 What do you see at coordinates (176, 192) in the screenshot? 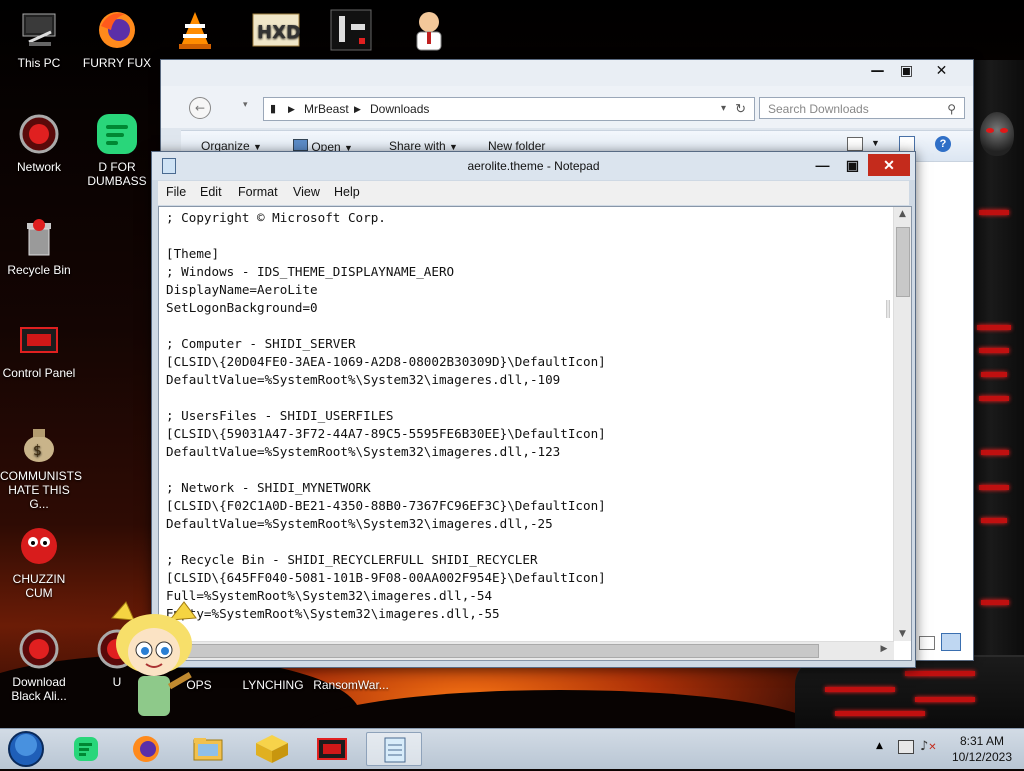
I see `menu-file: File` at bounding box center [176, 192].